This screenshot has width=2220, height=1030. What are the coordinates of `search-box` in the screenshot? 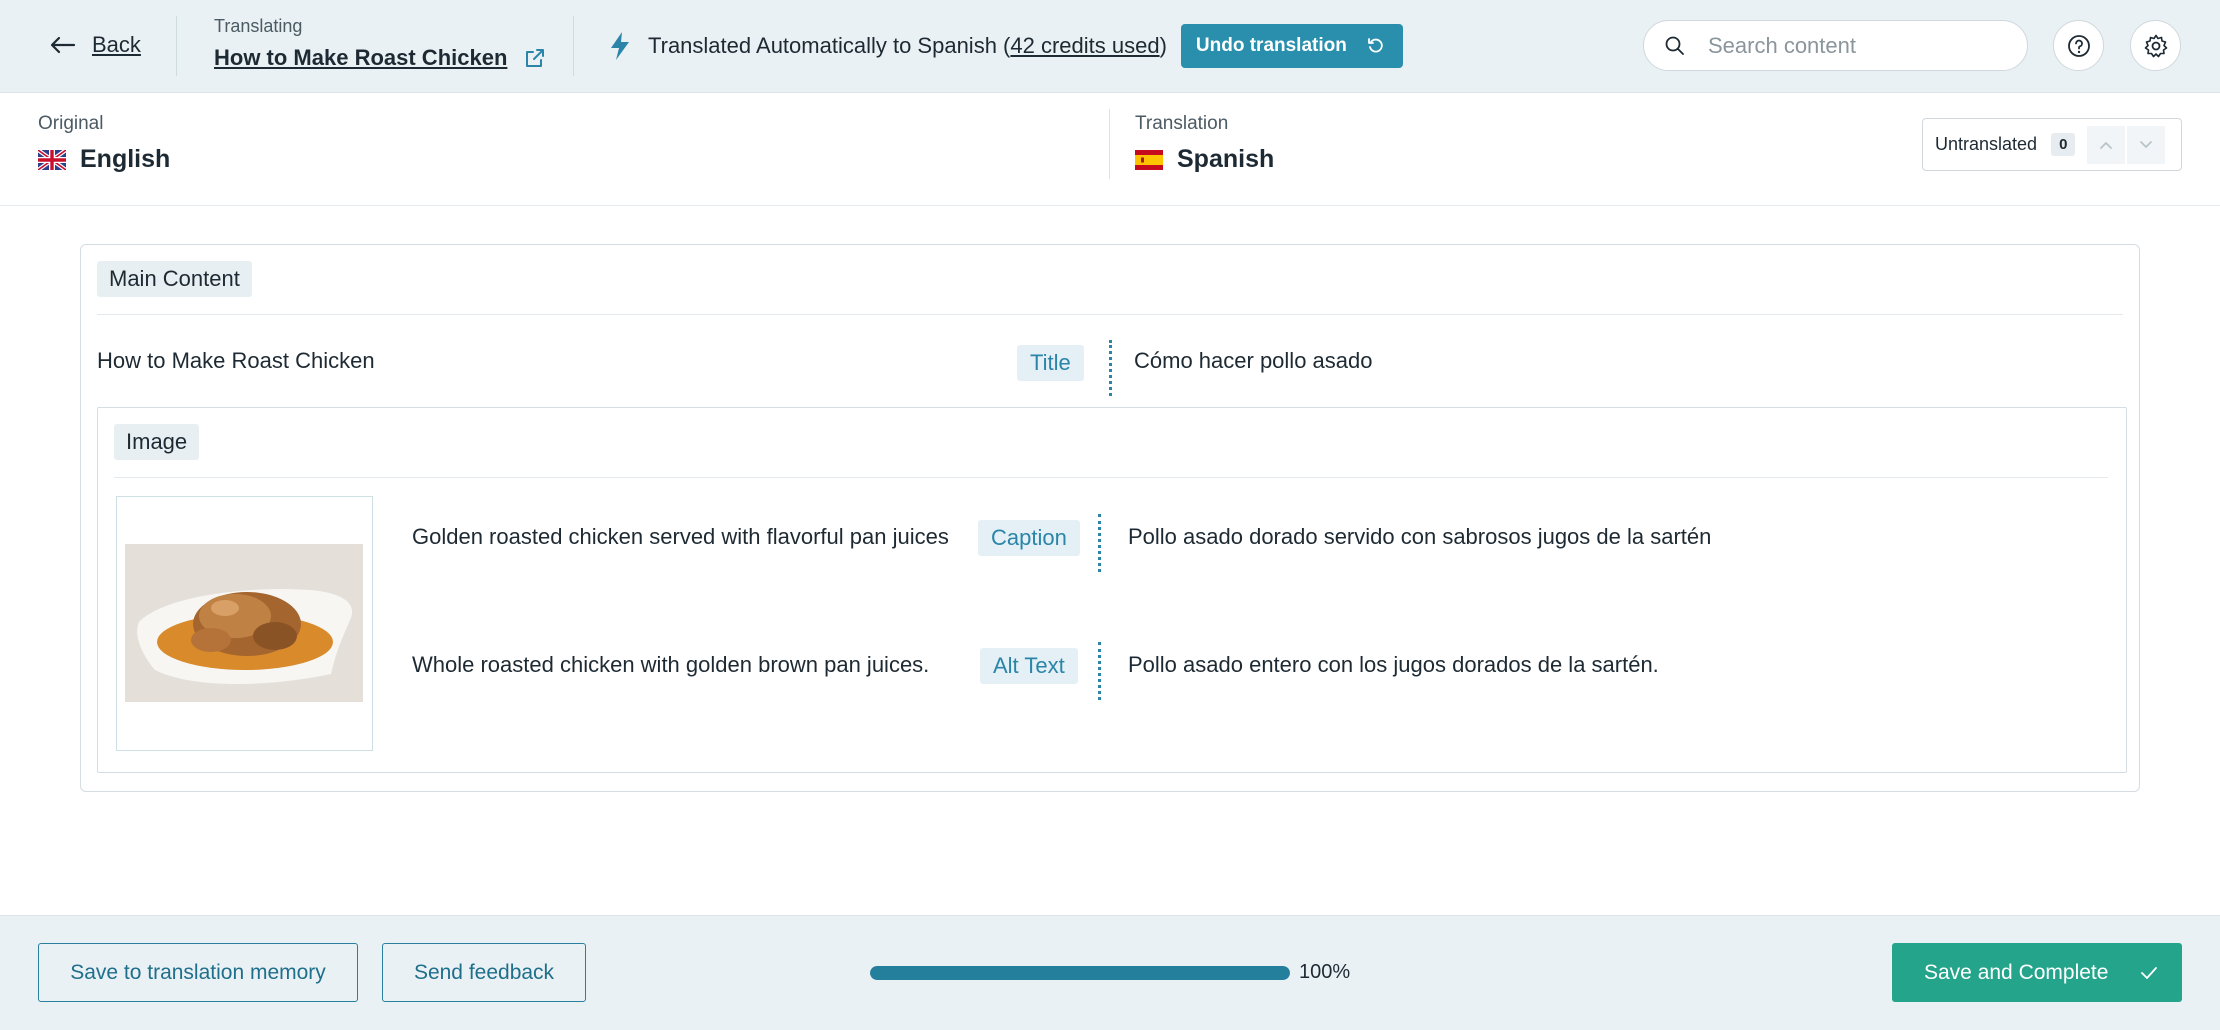 It's located at (1835, 45).